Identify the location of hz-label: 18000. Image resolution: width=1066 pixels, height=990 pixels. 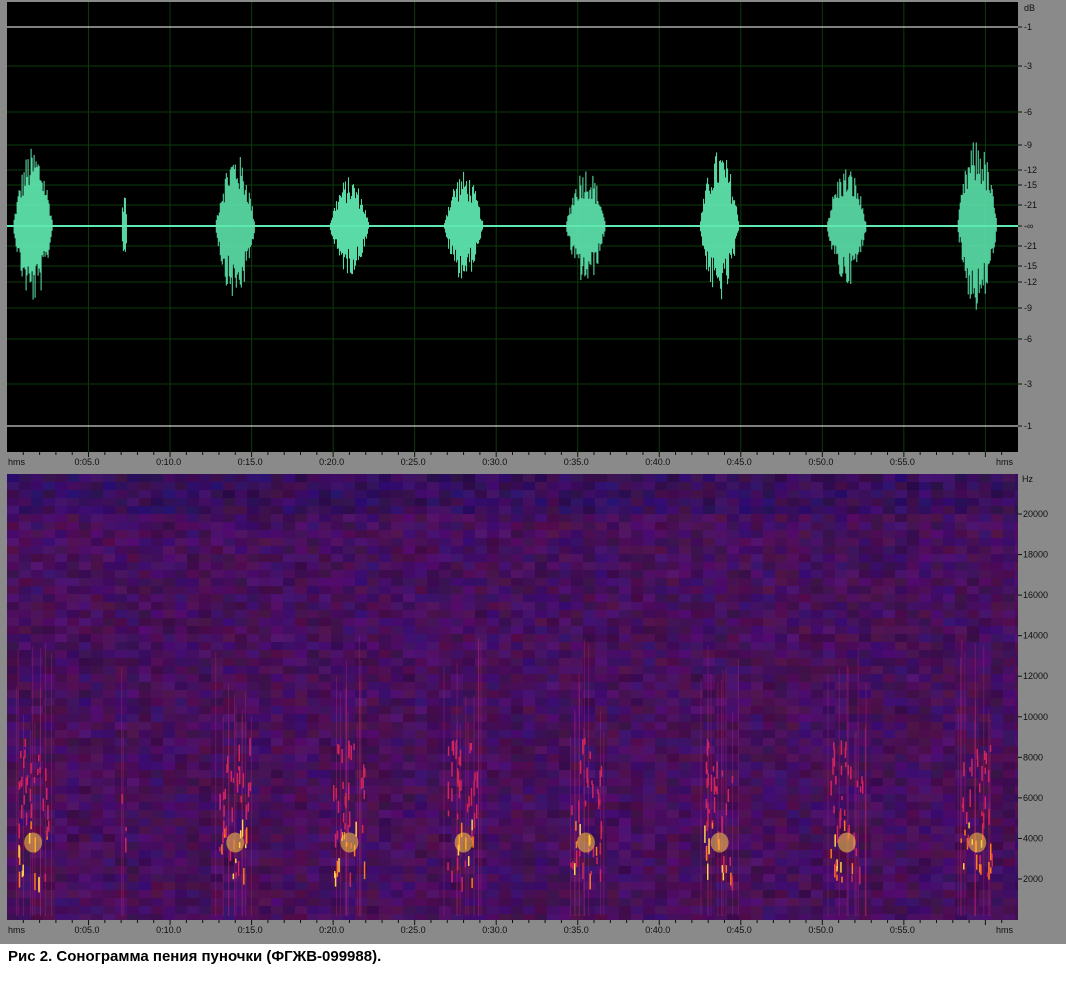
(1035, 555).